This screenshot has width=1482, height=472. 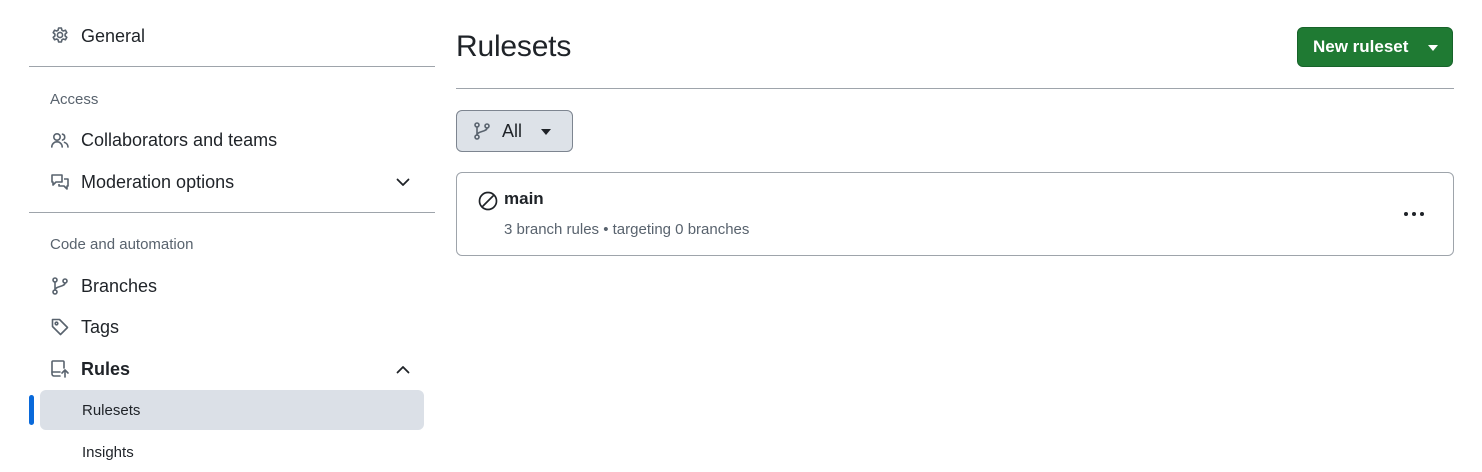 I want to click on sidebar-item-insights: Insights, so click(x=232, y=452).